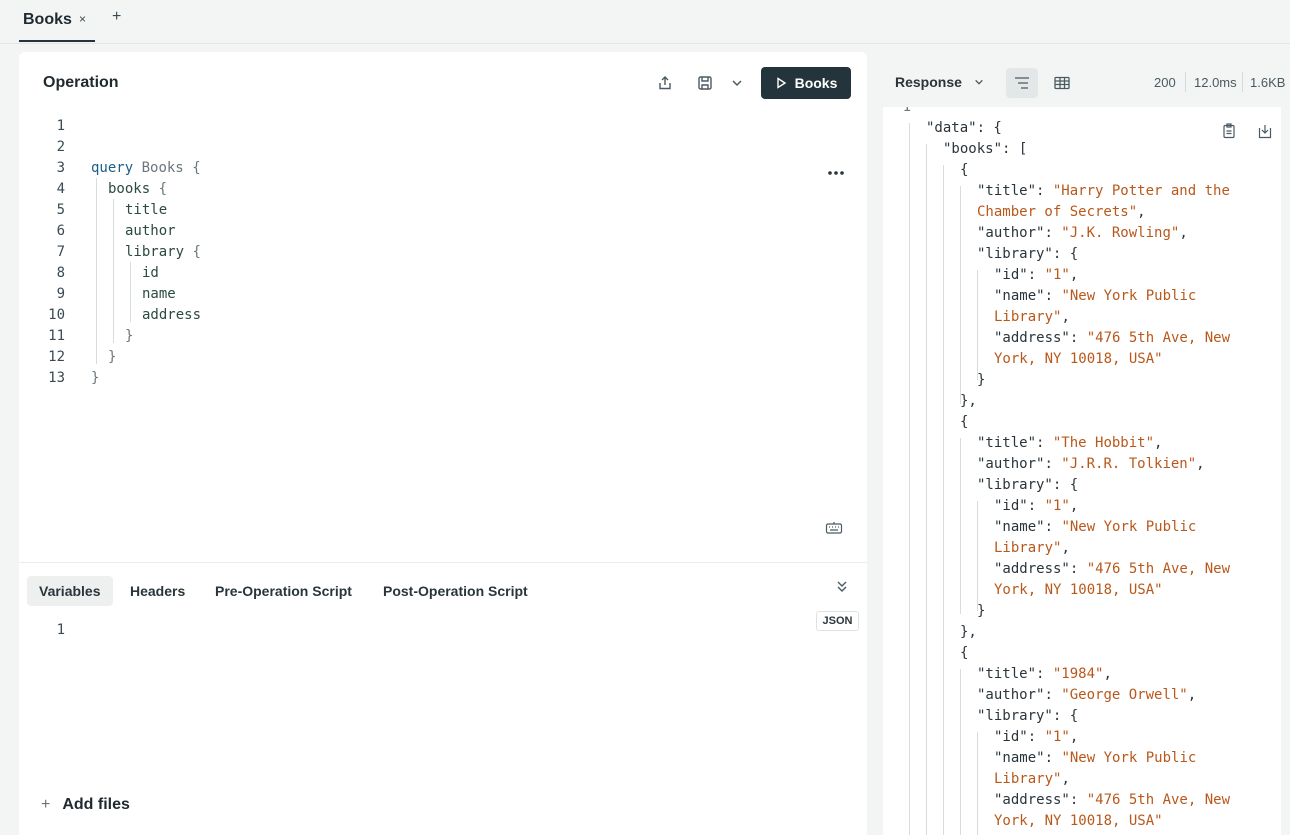 The image size is (1290, 835). Describe the element at coordinates (155, 252) in the screenshot. I see `field-library: library` at that location.